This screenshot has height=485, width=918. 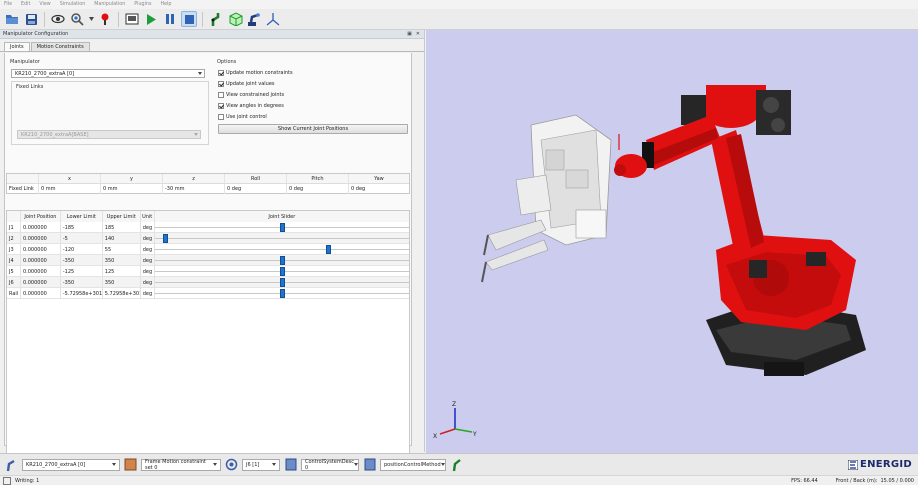 I want to click on control-system-select: ControlSystemDesc 0, so click(x=330, y=464).